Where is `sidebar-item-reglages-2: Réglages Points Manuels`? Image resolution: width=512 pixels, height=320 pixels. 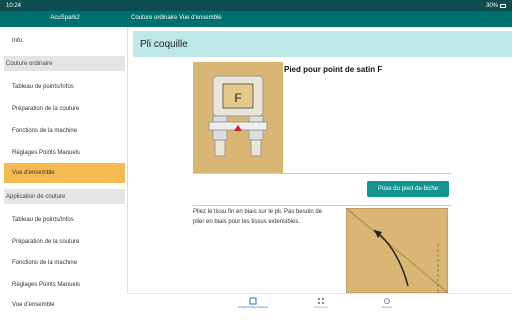 sidebar-item-reglages-2: Réglages Points Manuels is located at coordinates (64, 285).